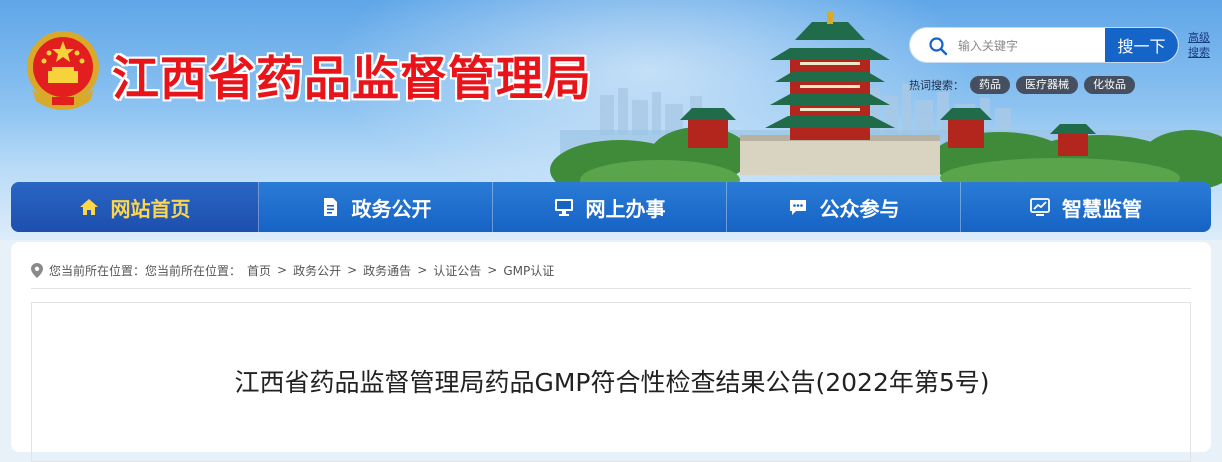 This screenshot has height=462, width=1222. Describe the element at coordinates (391, 208) in the screenshot. I see `nav-item-label: 政务公开` at that location.